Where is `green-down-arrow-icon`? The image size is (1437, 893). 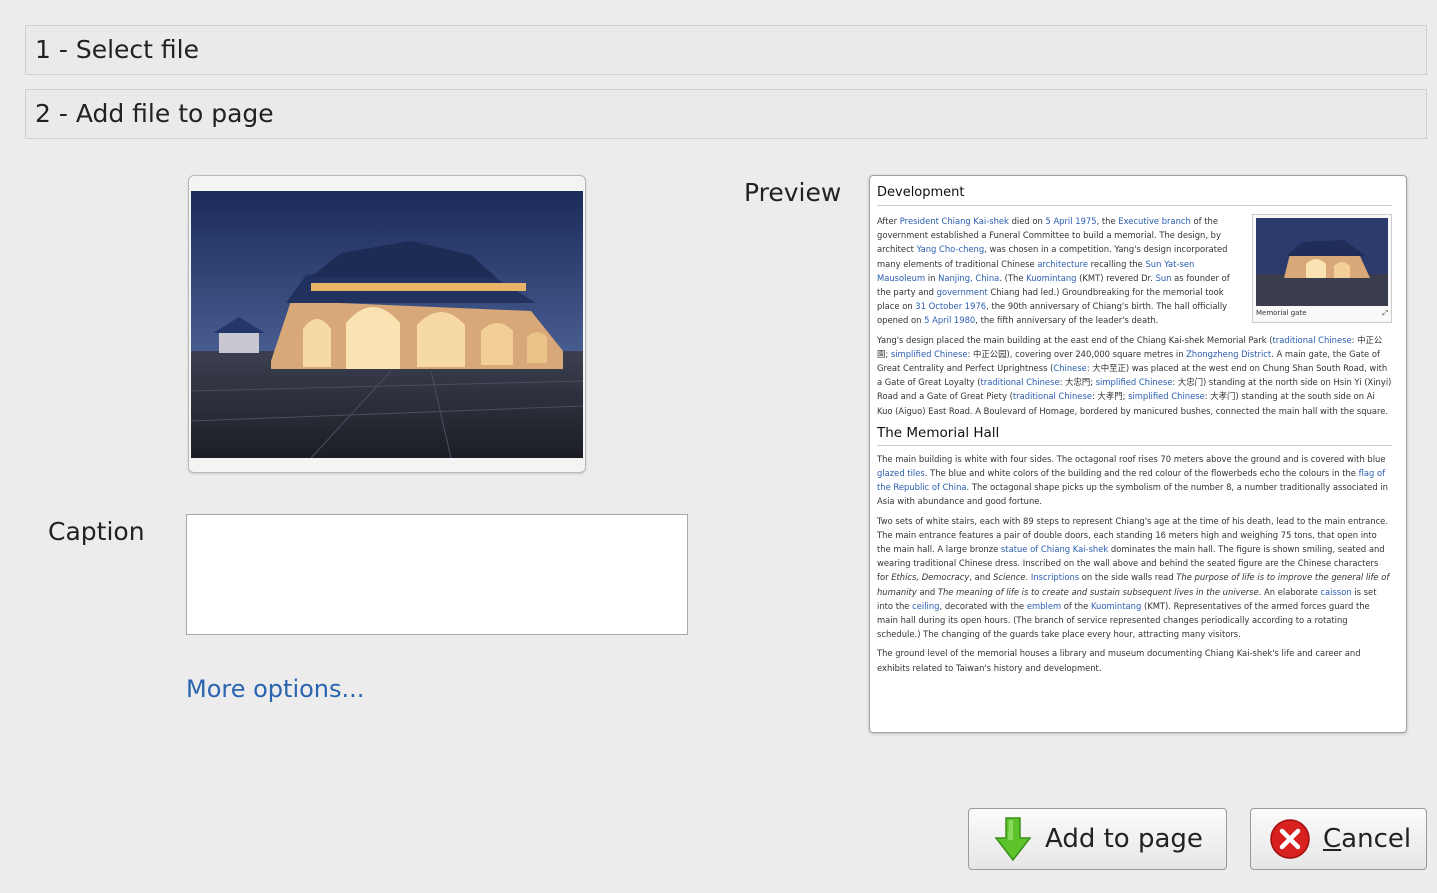
green-down-arrow-icon is located at coordinates (1013, 839).